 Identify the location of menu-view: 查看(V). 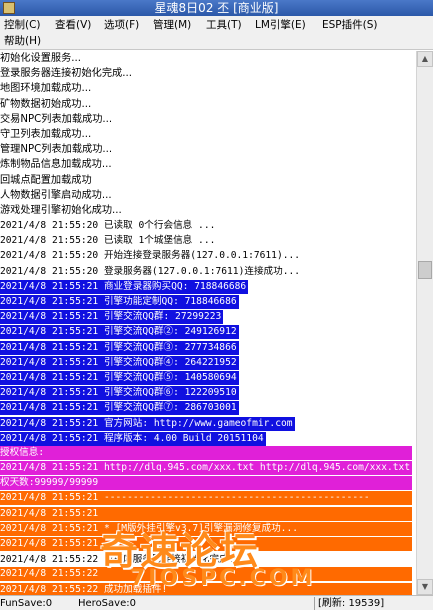
(73, 25).